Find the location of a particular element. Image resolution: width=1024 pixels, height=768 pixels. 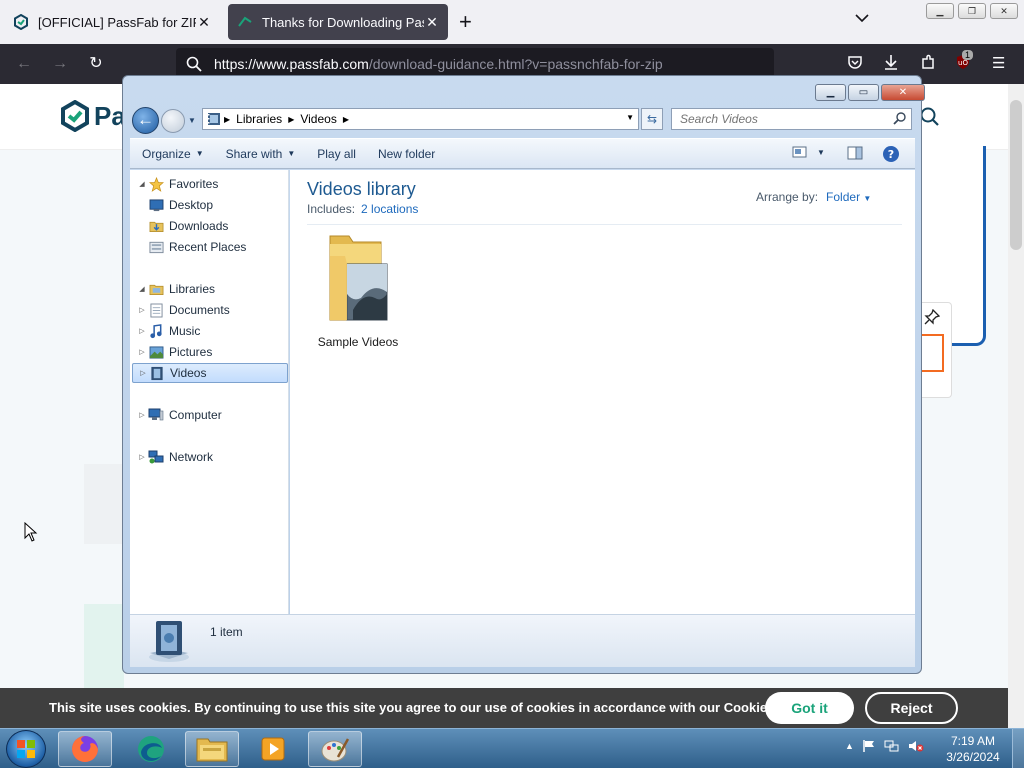

videos-library-large-icon is located at coordinates (169, 641).